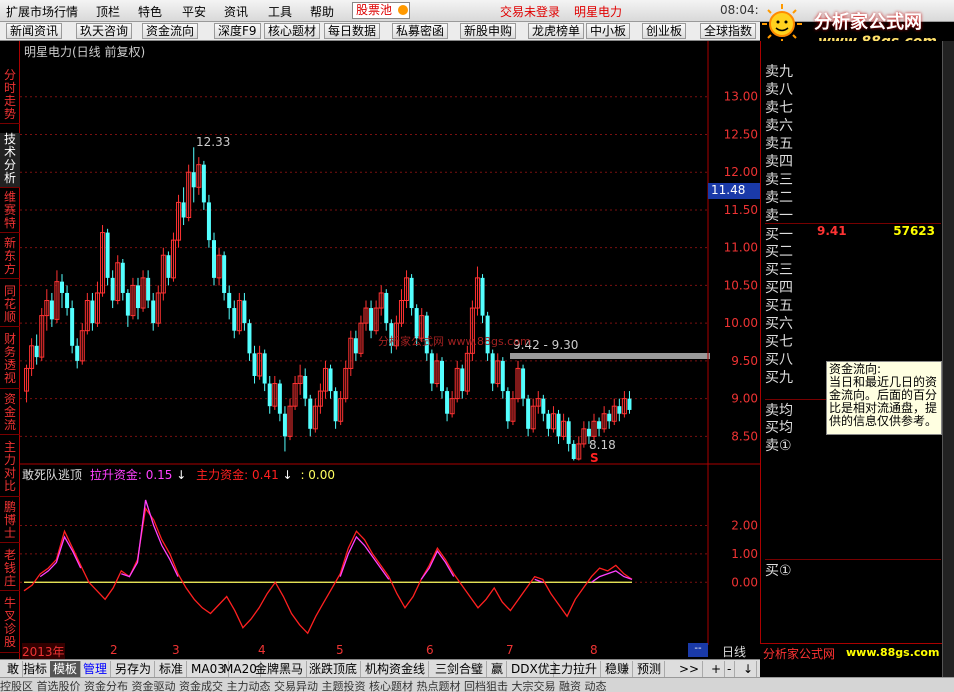 Image resolution: width=954 pixels, height=692 pixels. I want to click on tab-forecast: 预测, so click(650, 669).